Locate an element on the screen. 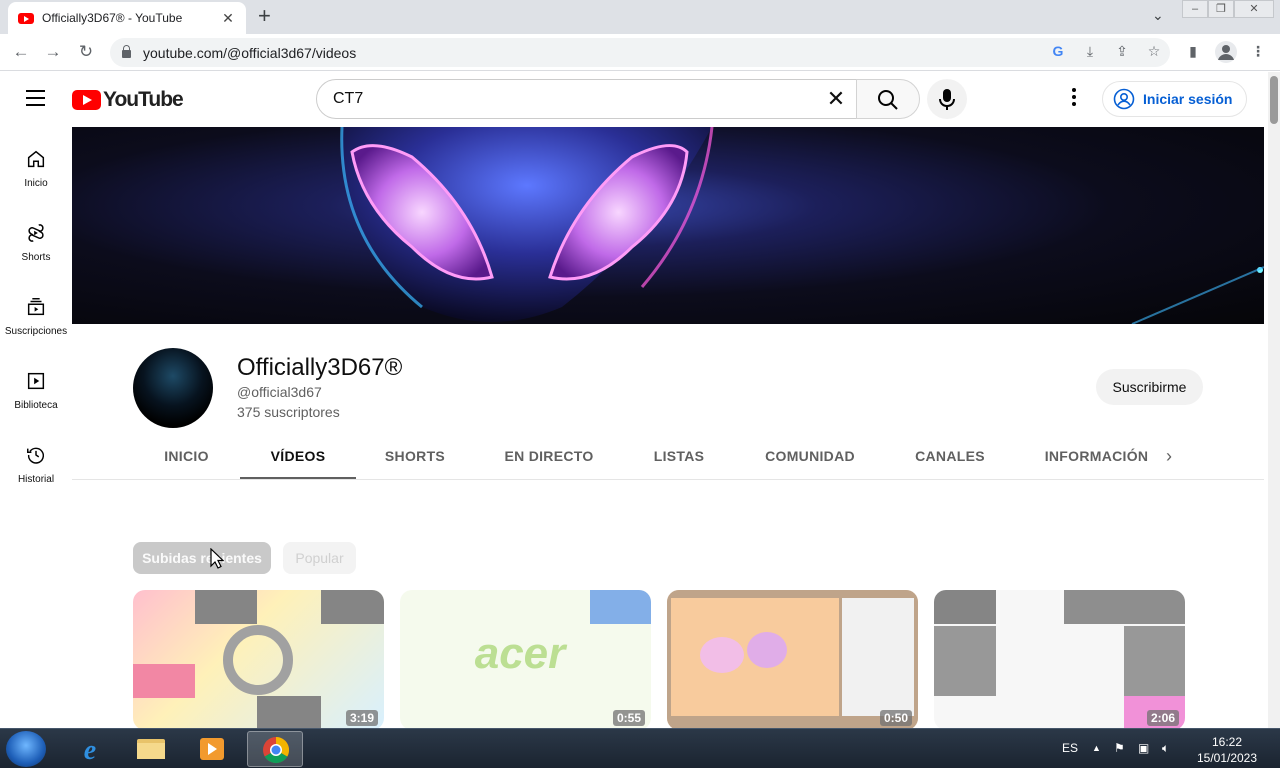 Image resolution: width=1280 pixels, height=773 pixels. tab-inicio: INICIO is located at coordinates (186, 458).